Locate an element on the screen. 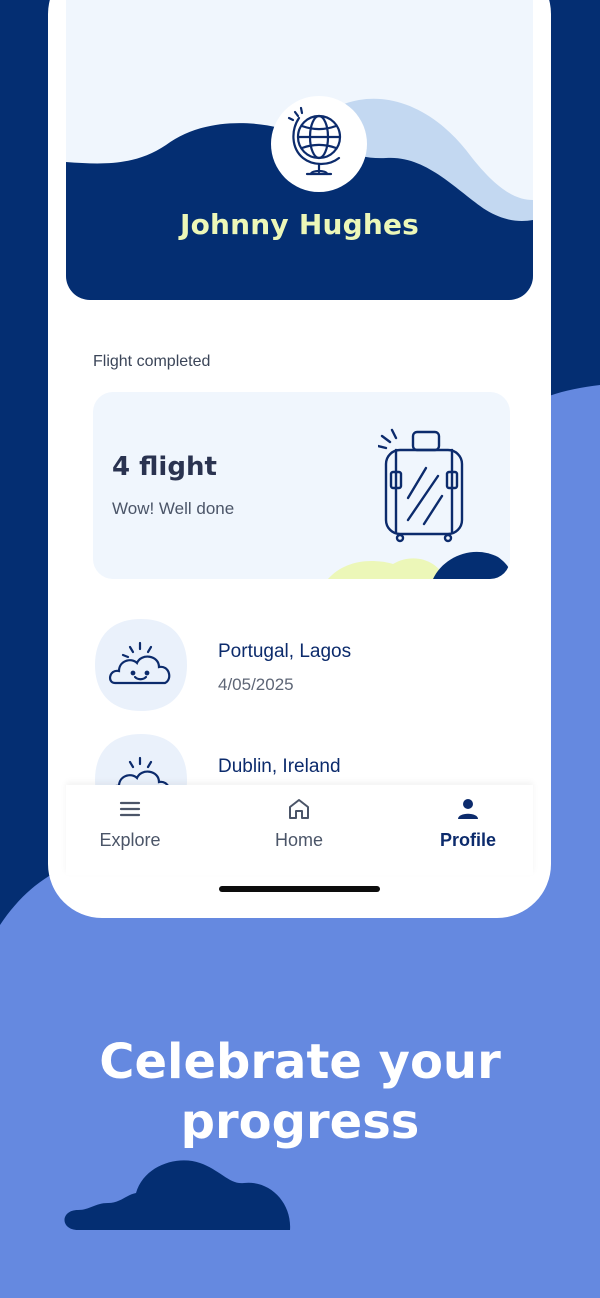  promo-headline-line2: progress is located at coordinates (300, 1122).